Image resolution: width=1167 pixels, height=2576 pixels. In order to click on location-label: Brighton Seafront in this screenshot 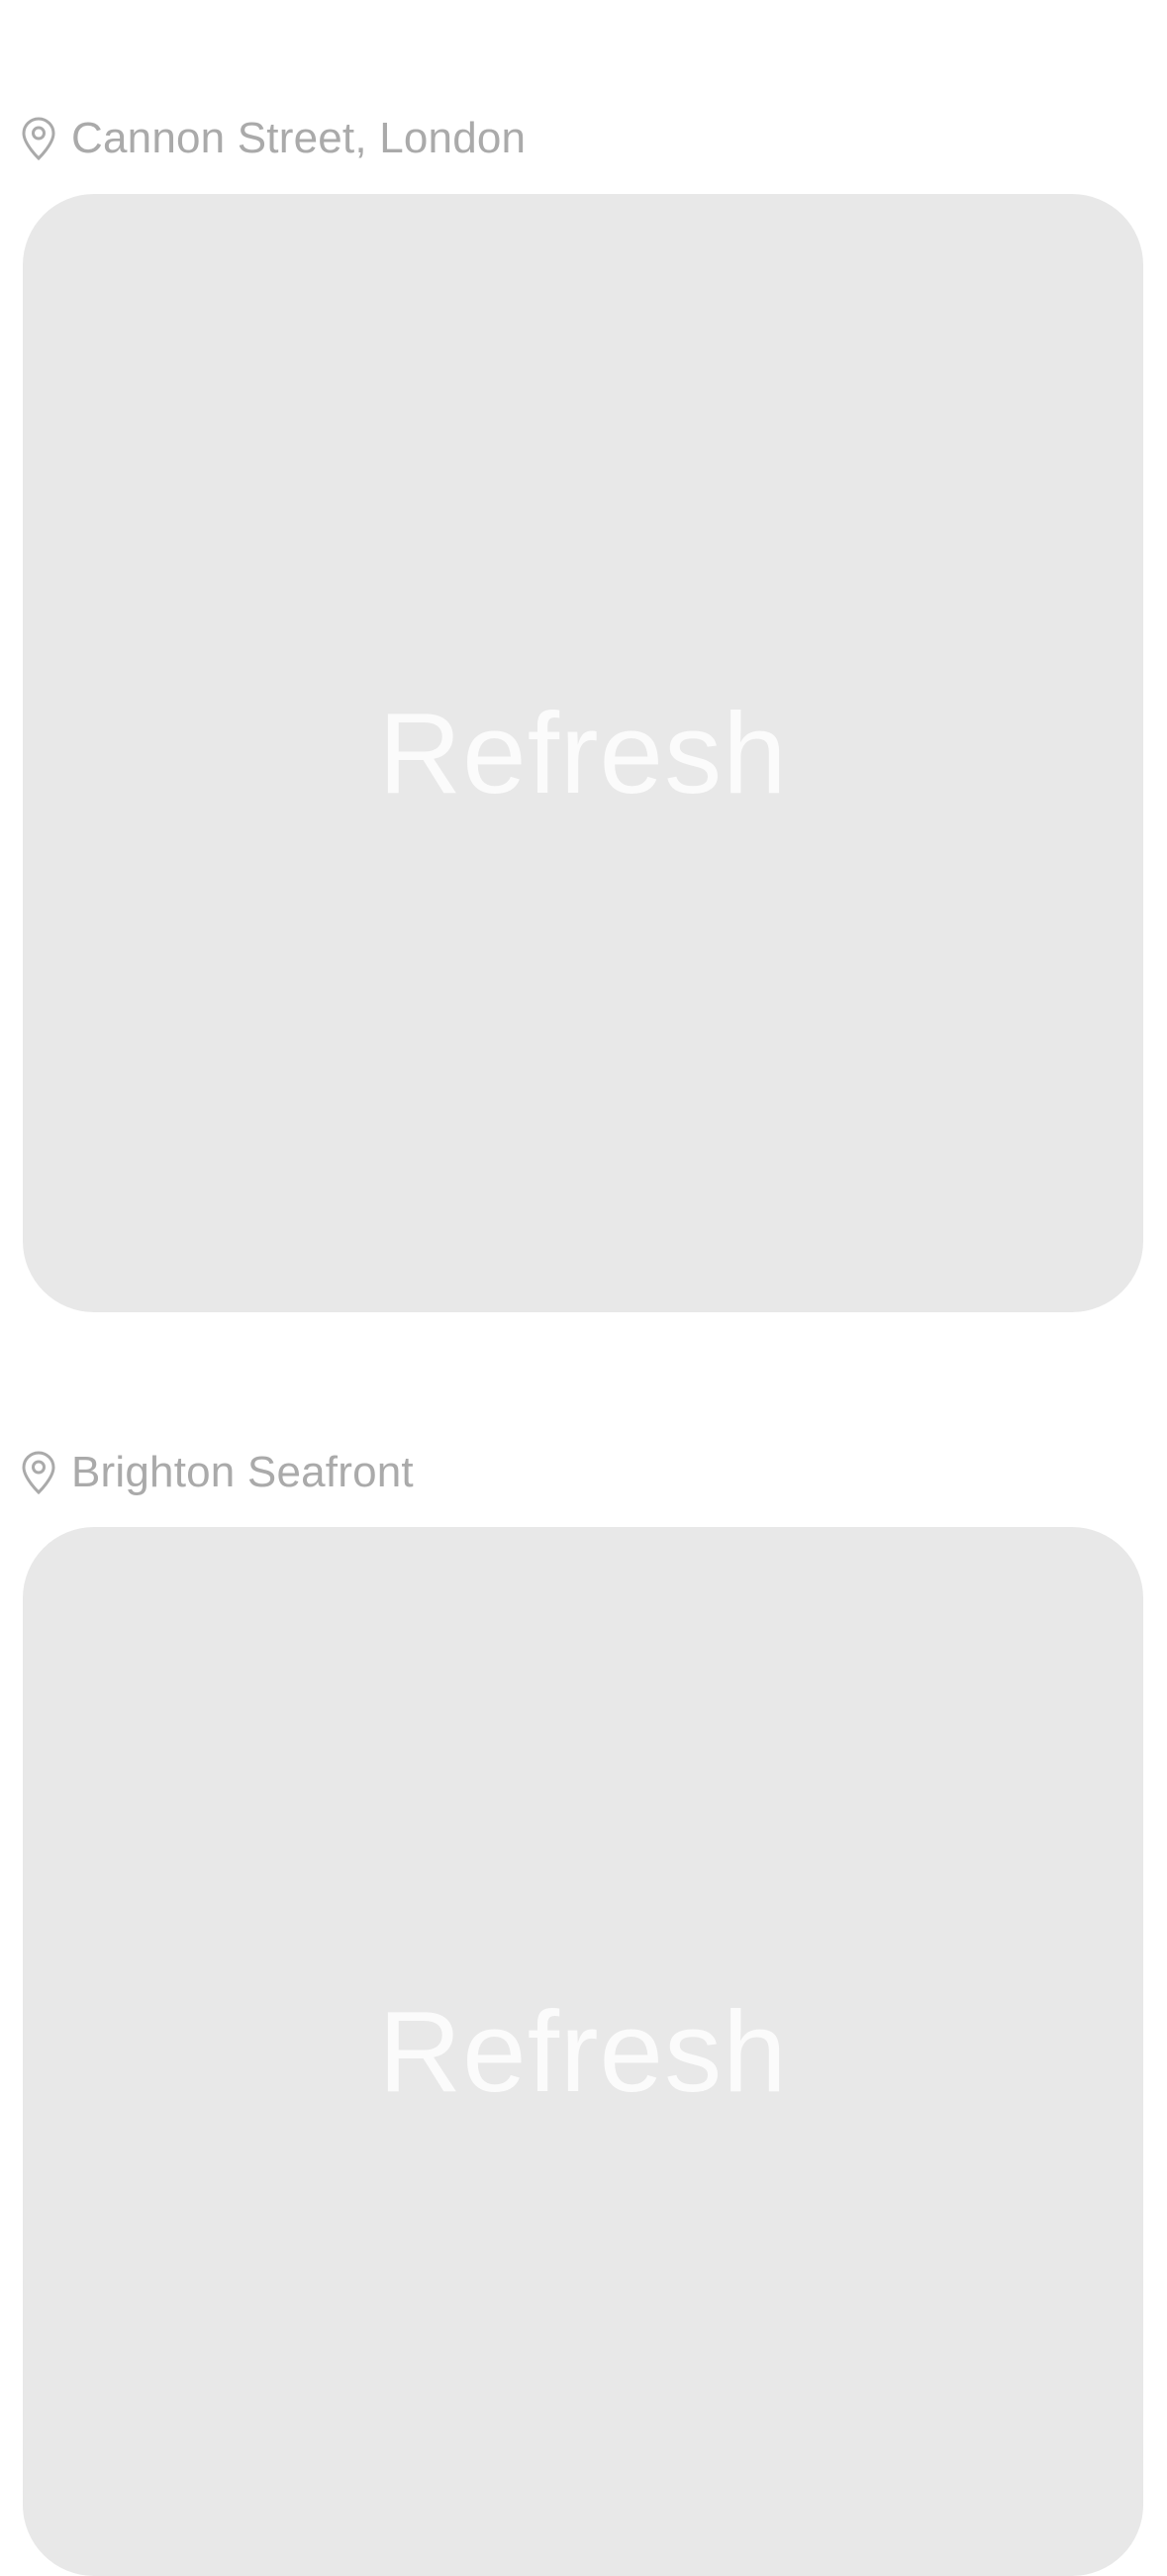, I will do `click(243, 1472)`.